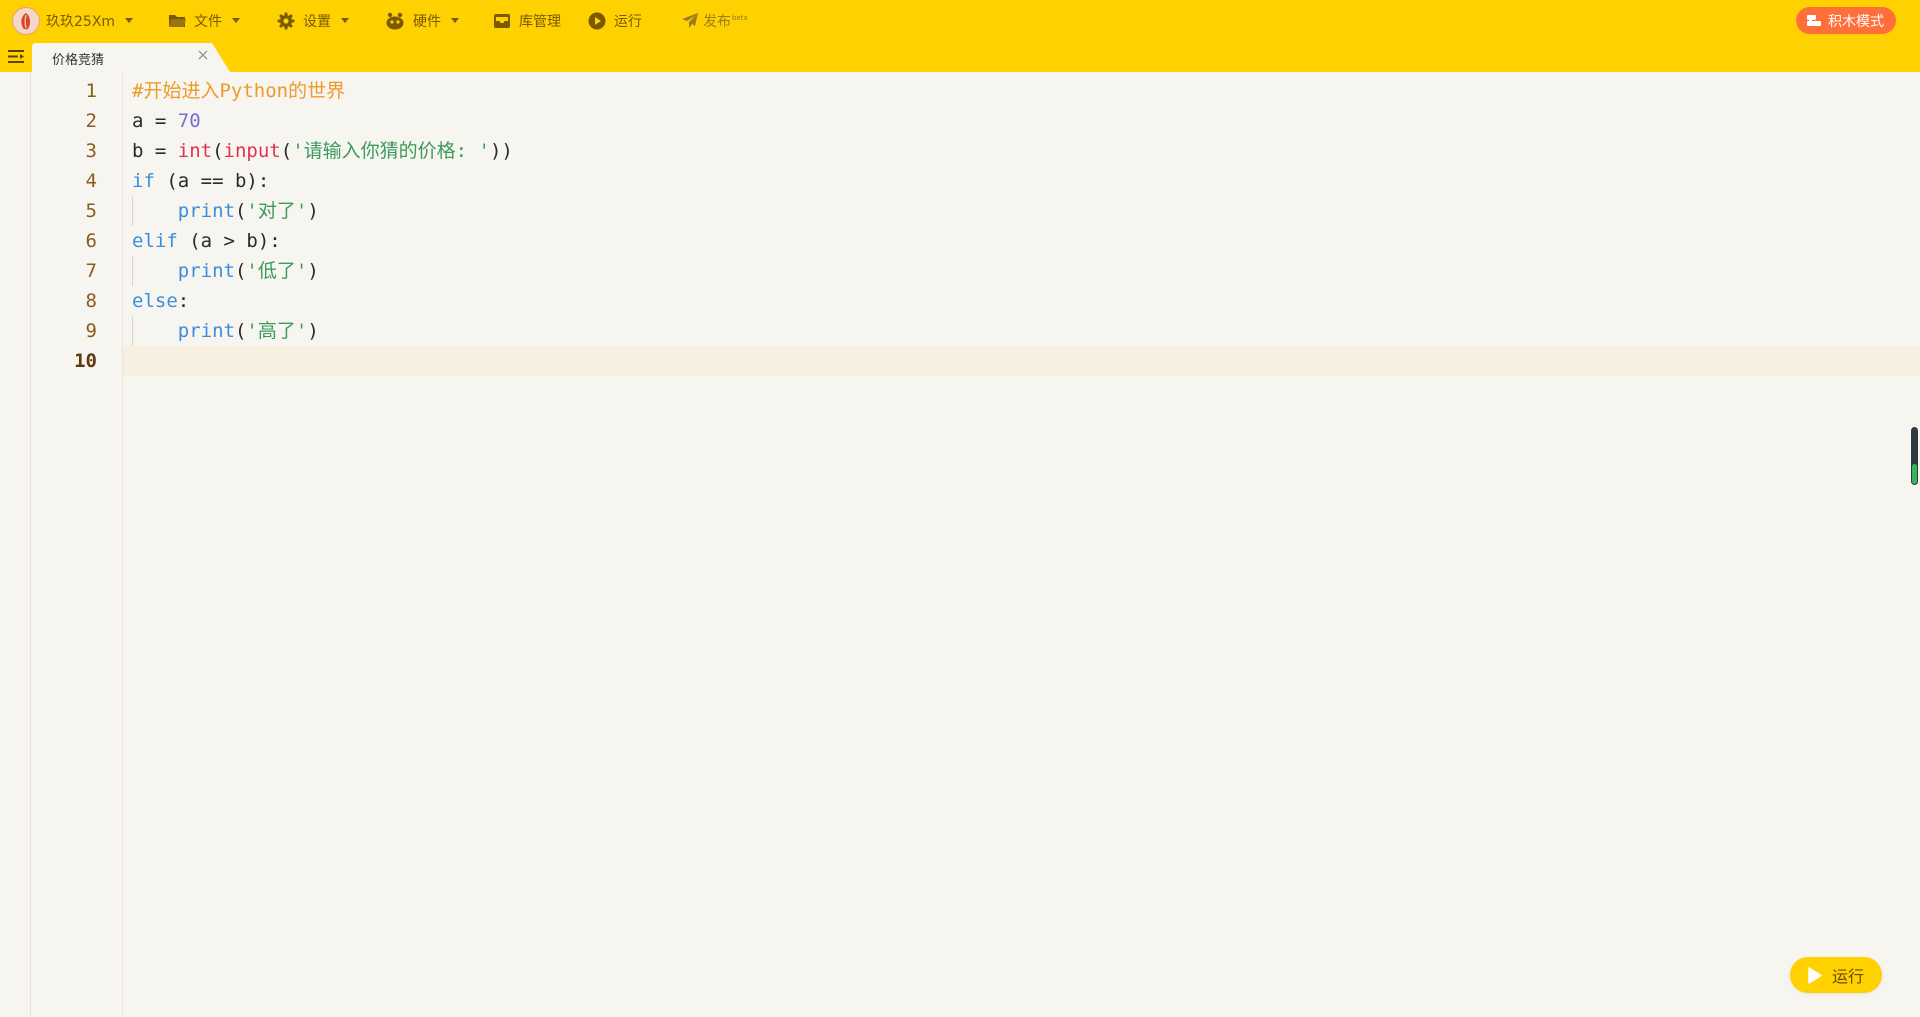  What do you see at coordinates (317, 21) in the screenshot?
I see `menu-settings-label: 设置` at bounding box center [317, 21].